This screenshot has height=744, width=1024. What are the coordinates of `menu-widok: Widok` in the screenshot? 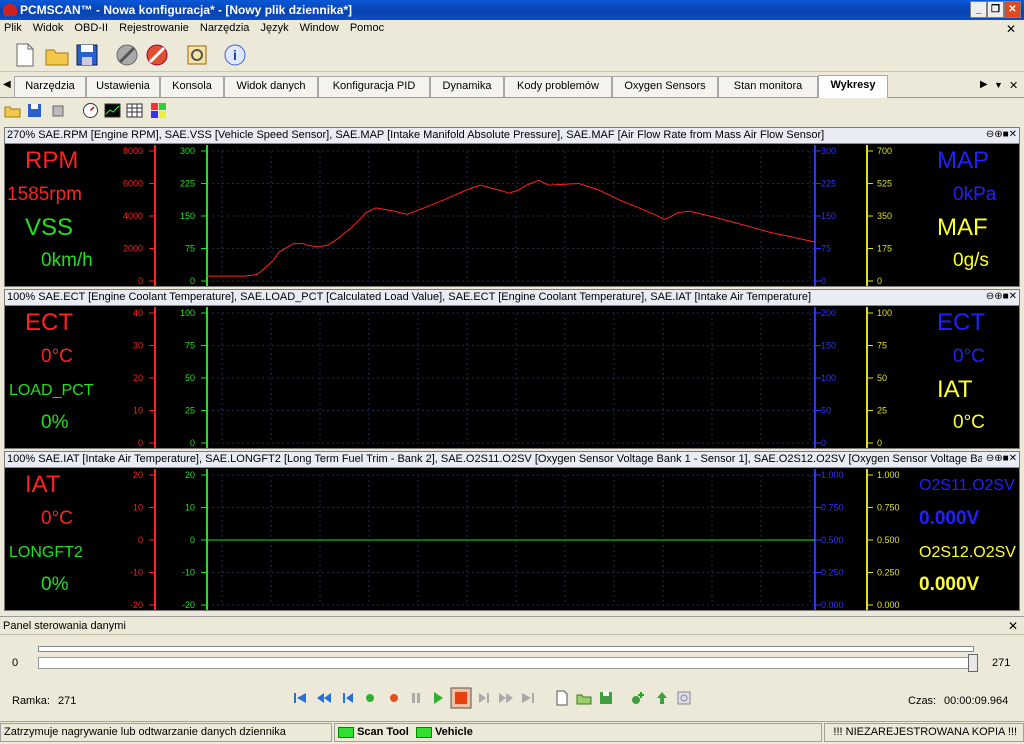 It's located at (48, 27).